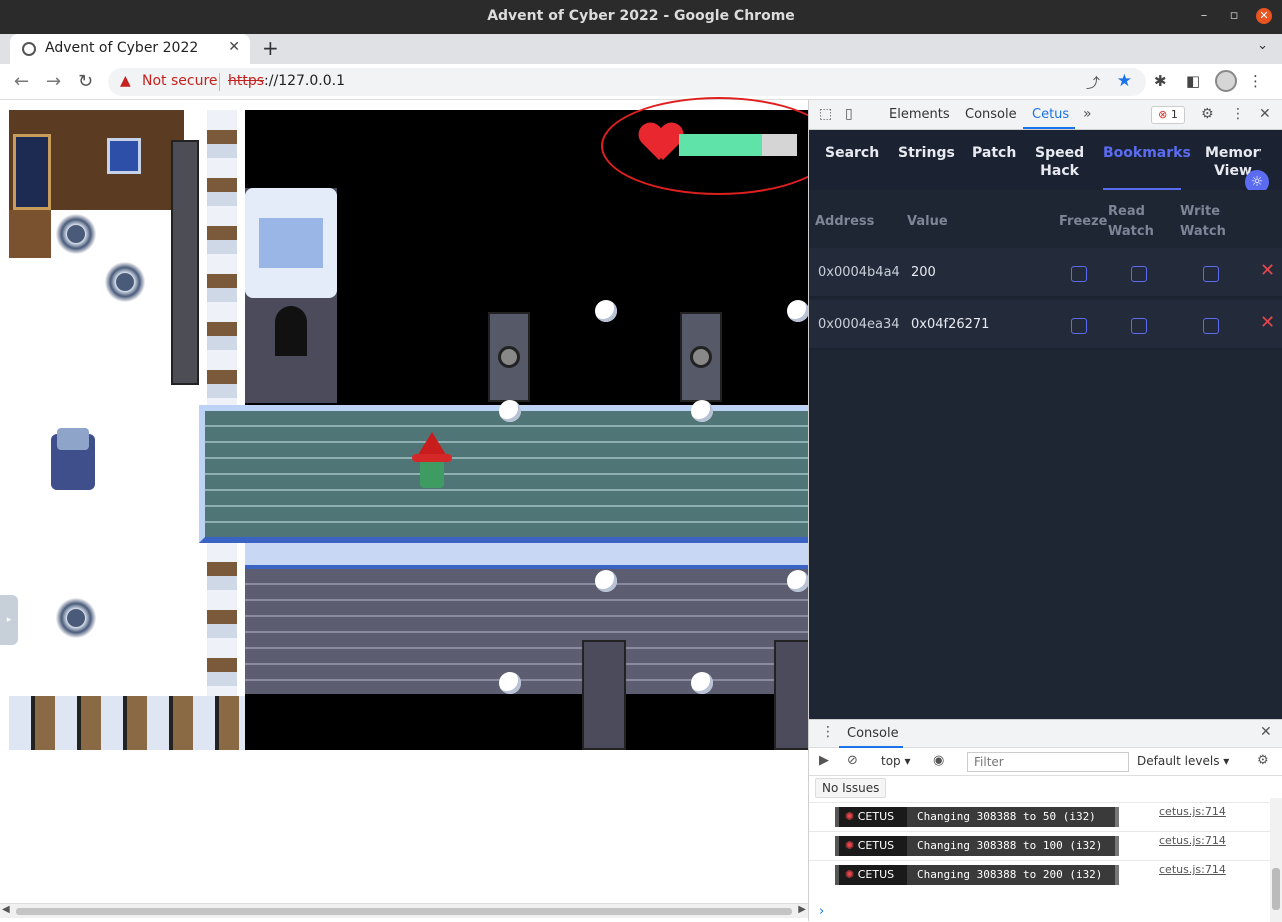  Describe the element at coordinates (29, 49) in the screenshot. I see `globe-icon` at that location.